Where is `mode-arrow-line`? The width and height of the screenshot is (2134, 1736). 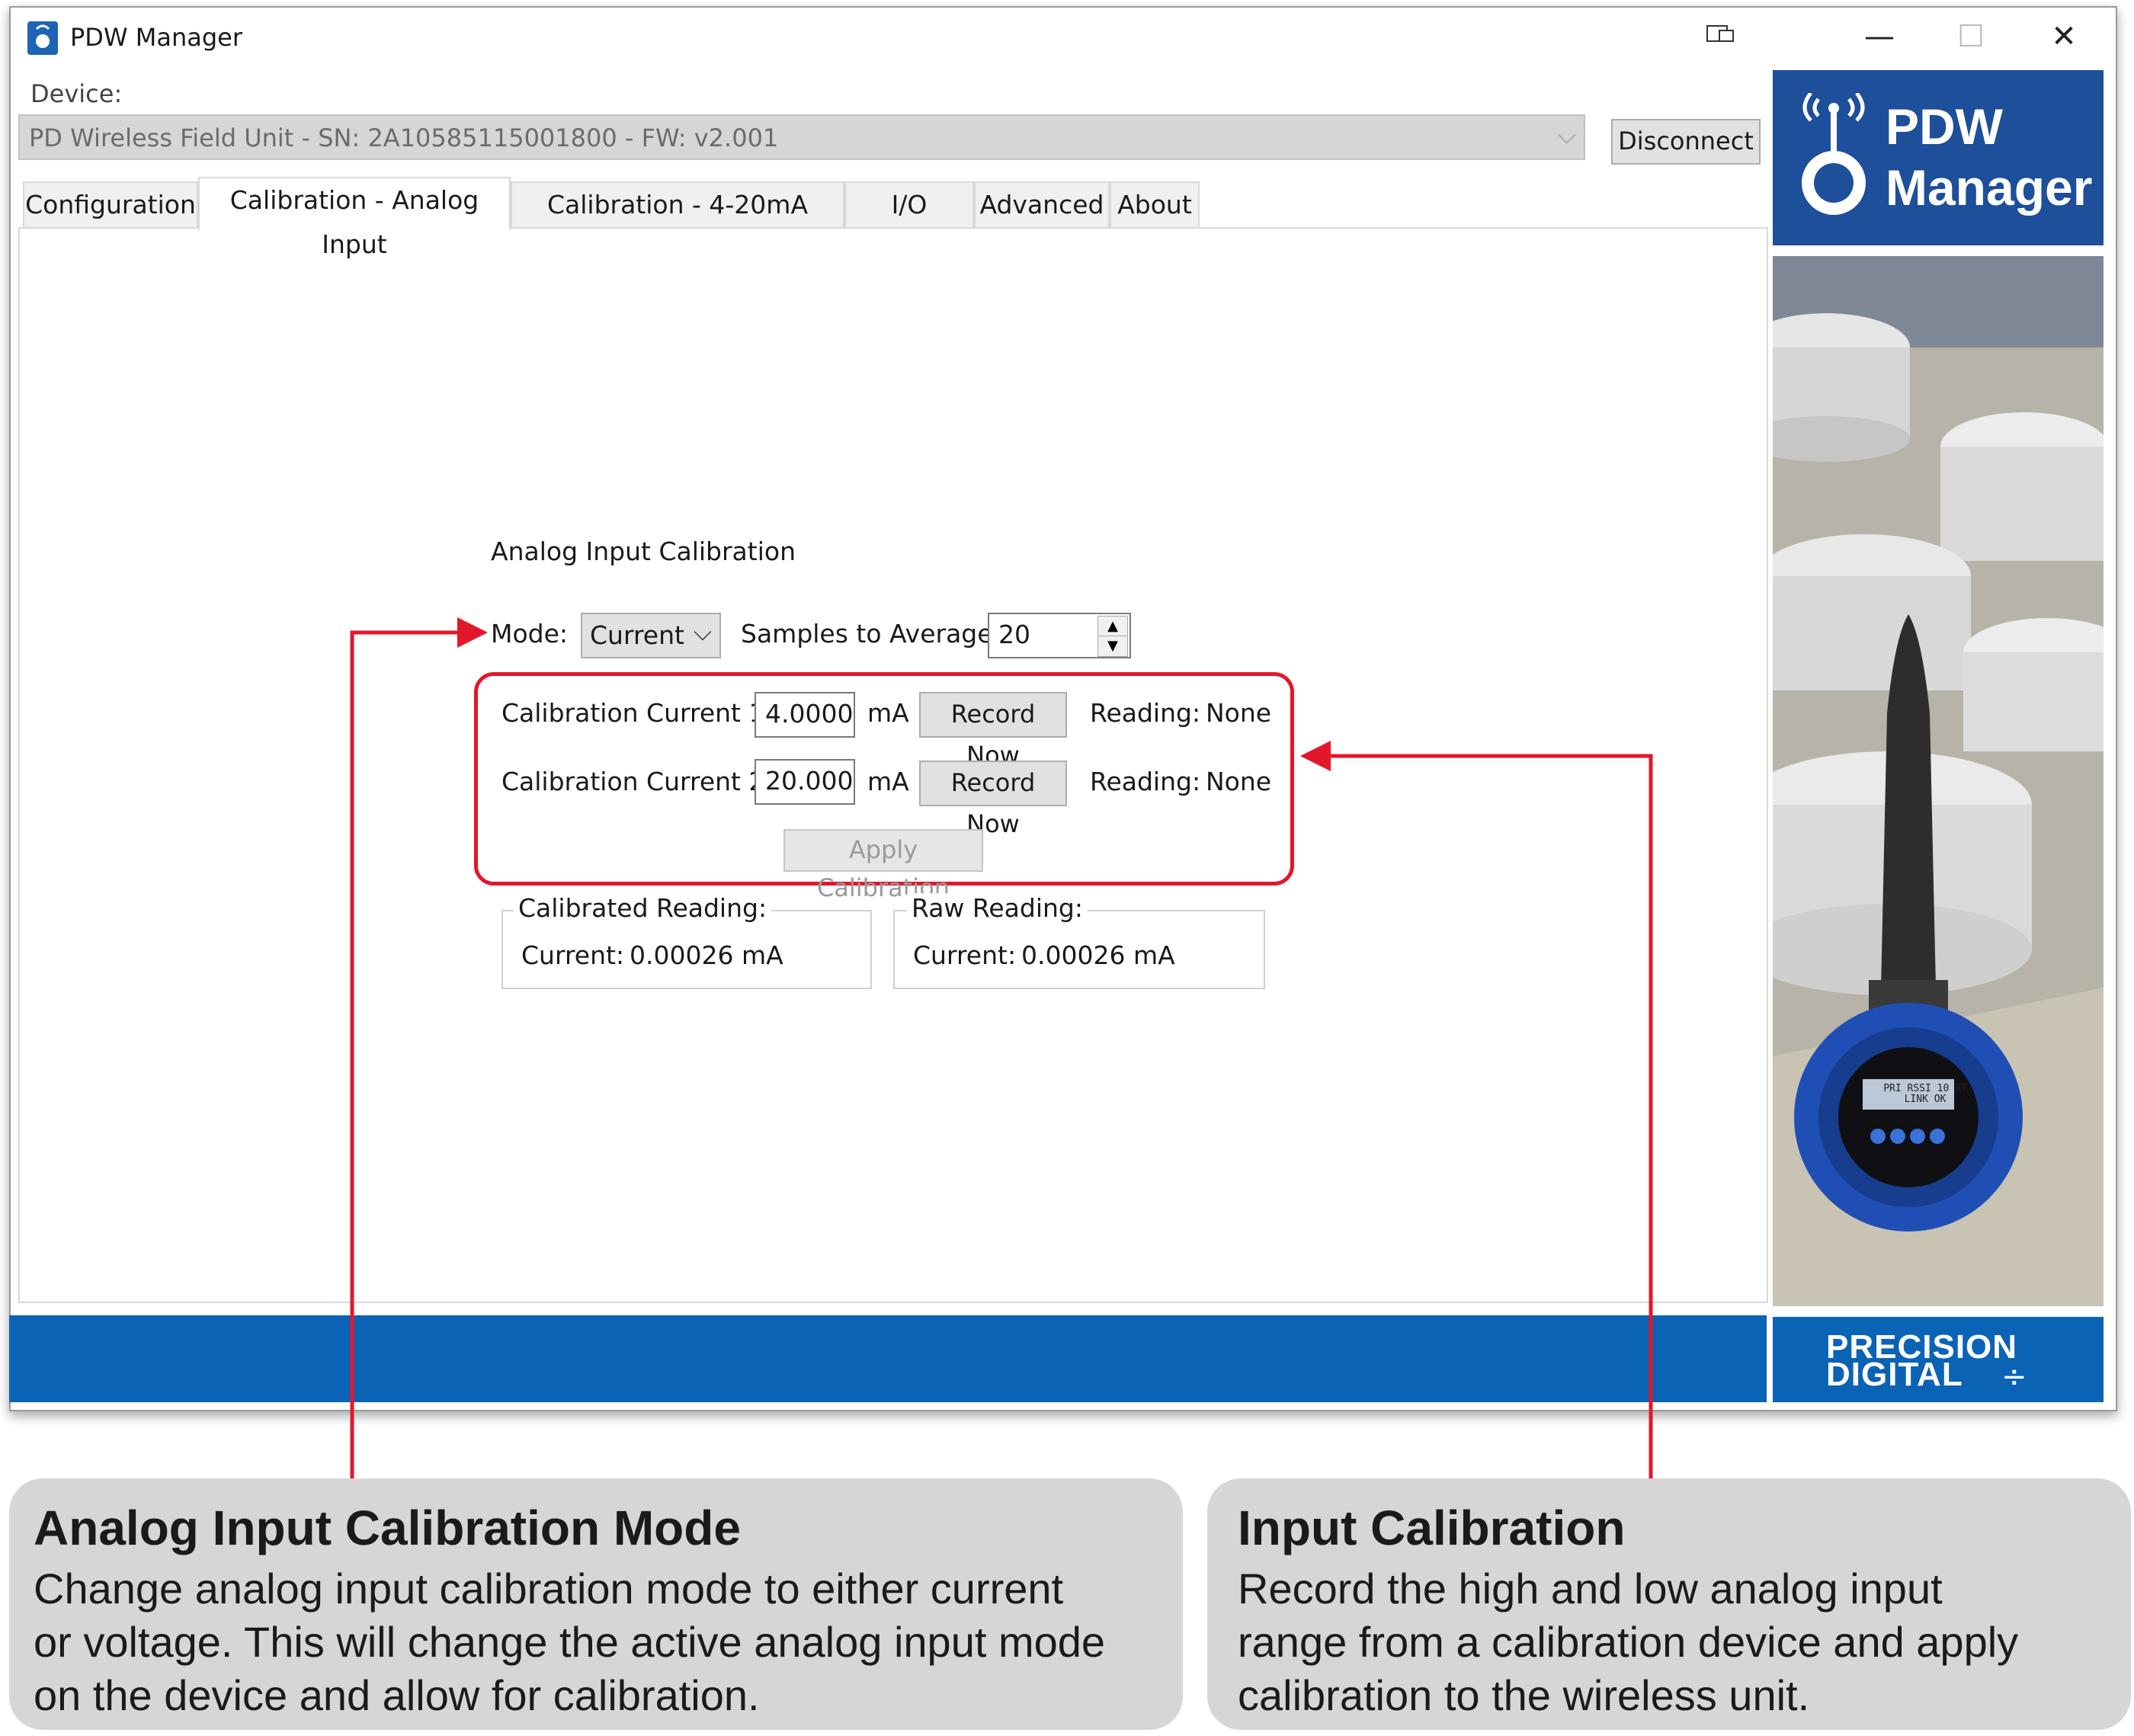
mode-arrow-line is located at coordinates (403, 1054).